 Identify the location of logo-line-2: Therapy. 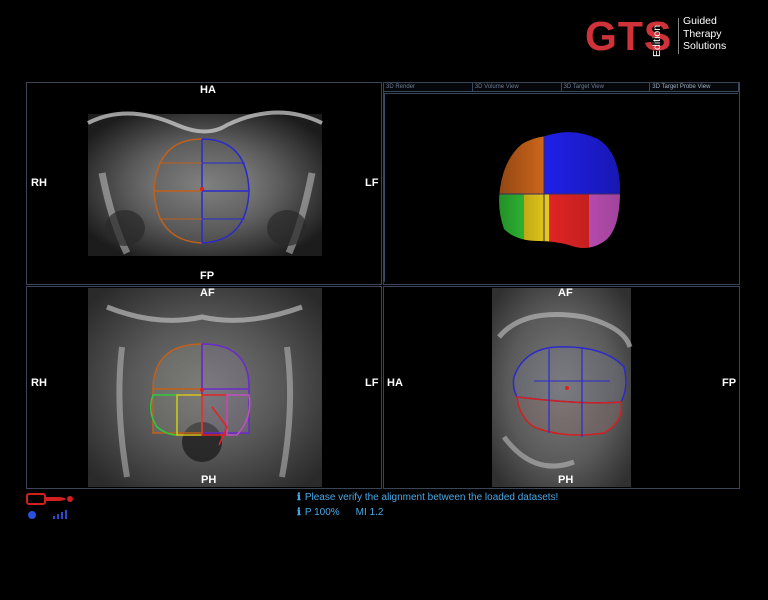
(702, 33).